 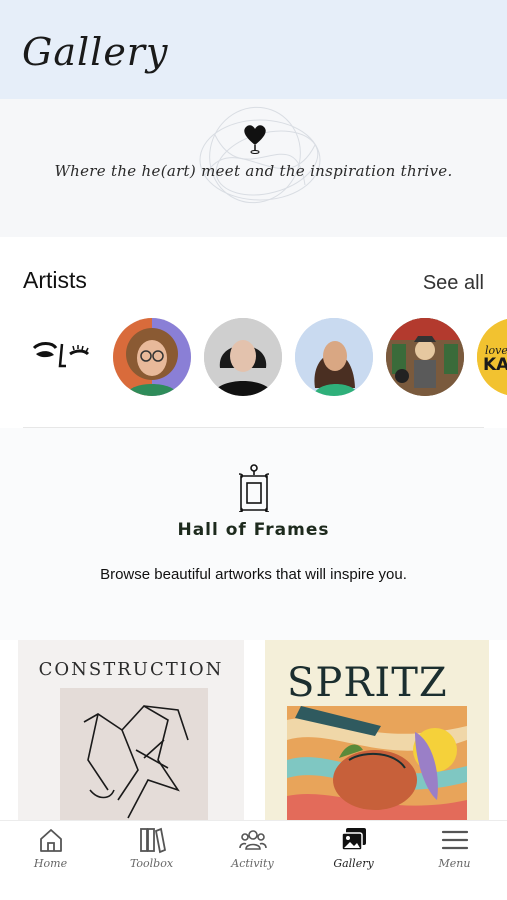 I want to click on bottom-navigation: Home Toolbox Activity Gallery Menu, so click(x=253, y=860).